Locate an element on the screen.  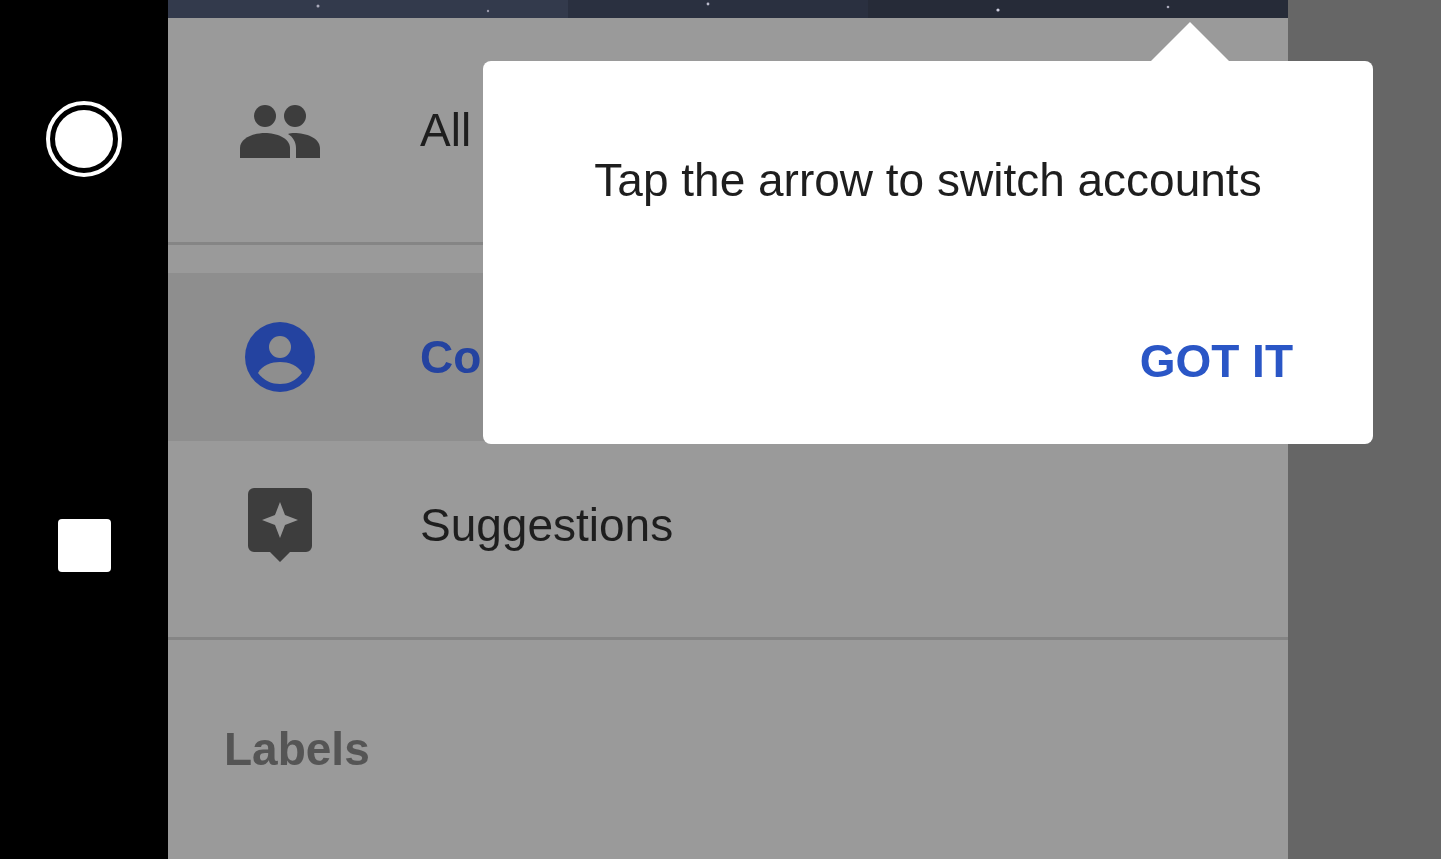
drawer-item-label: Suggestions is located at coordinates (547, 525).